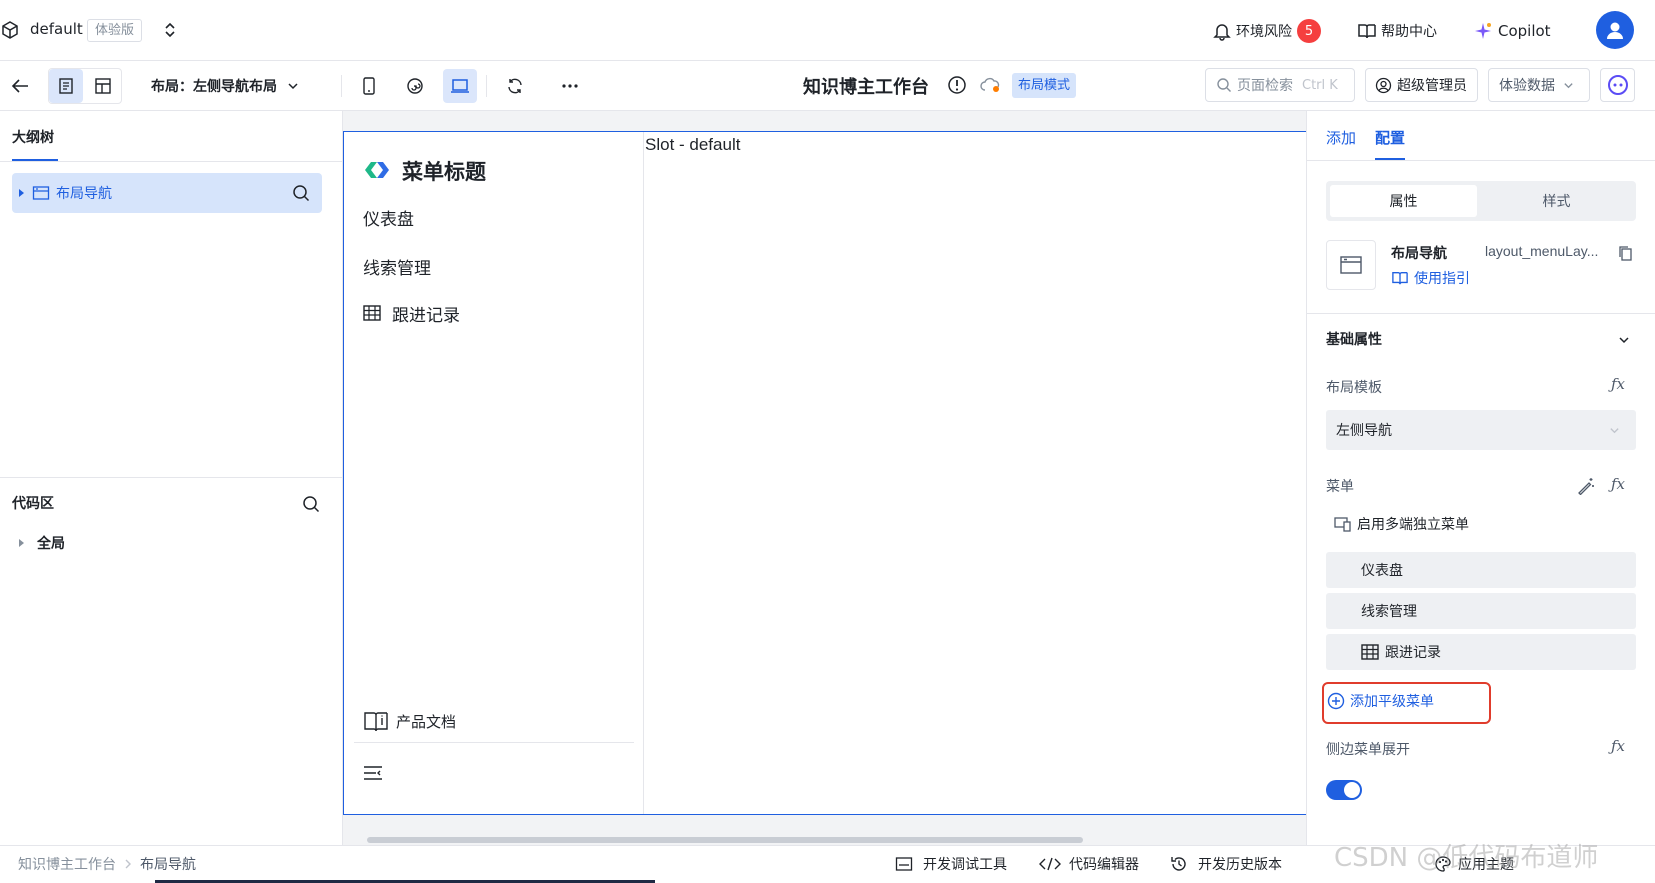  Describe the element at coordinates (33, 137) in the screenshot. I see `outline-tab: 大纲树` at that location.